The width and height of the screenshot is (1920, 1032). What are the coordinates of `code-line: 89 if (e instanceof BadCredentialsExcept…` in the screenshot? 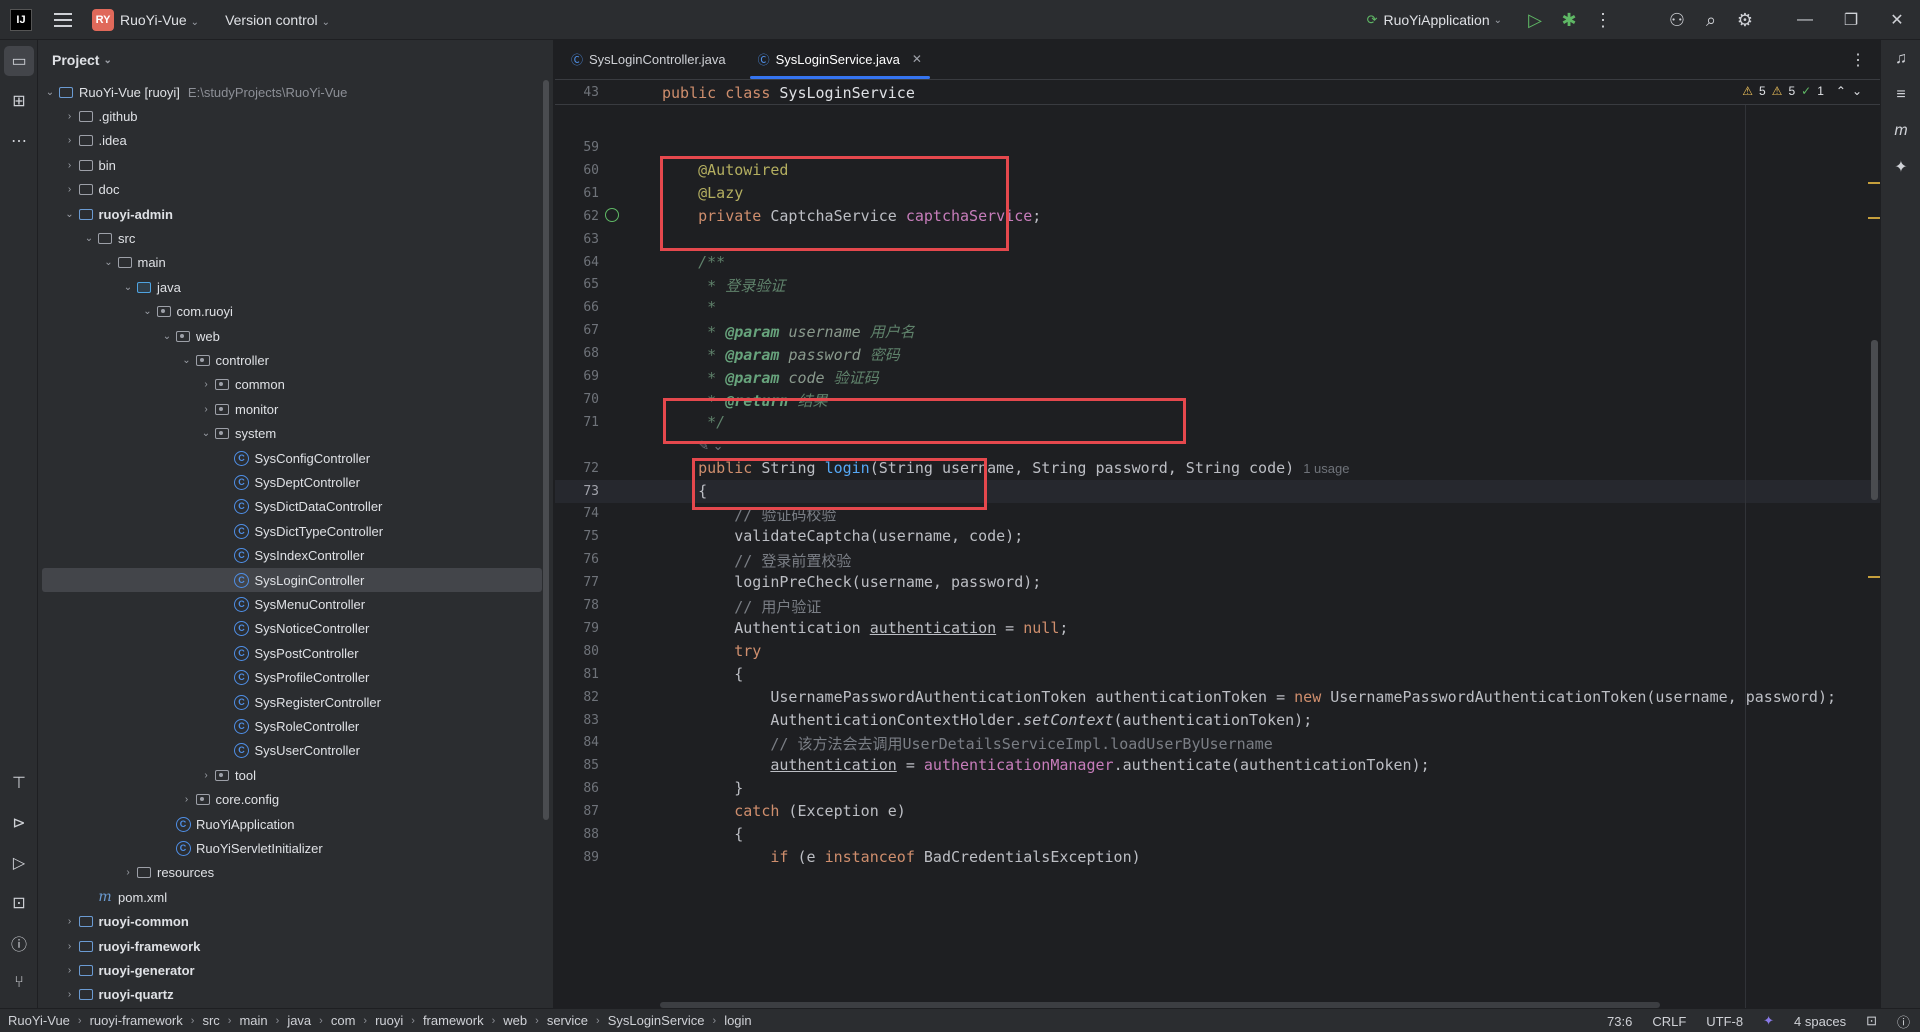 It's located at (1217, 857).